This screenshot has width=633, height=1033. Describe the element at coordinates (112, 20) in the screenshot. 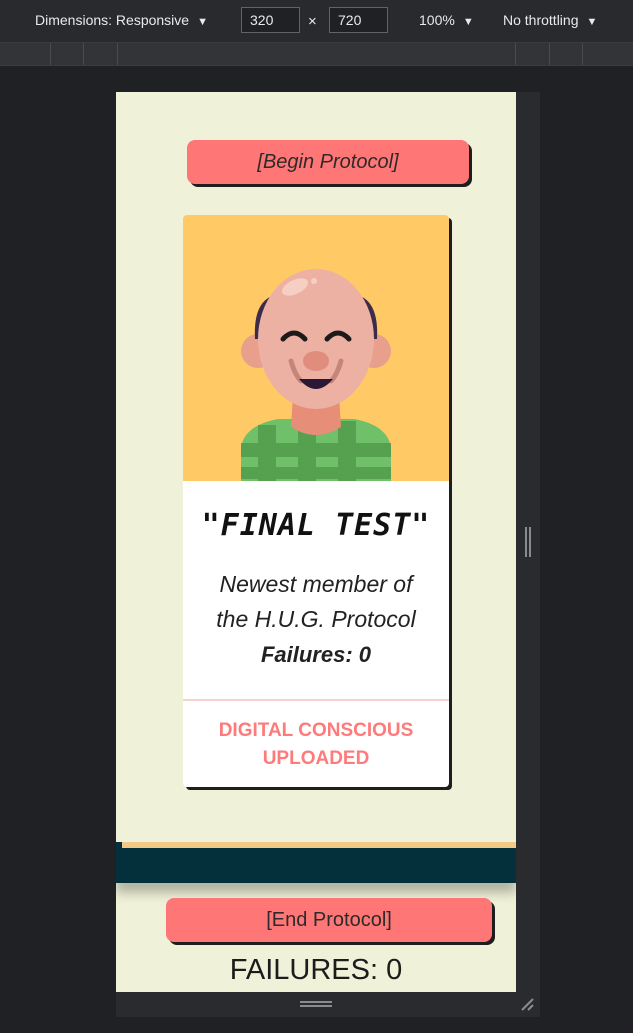

I see `dimensions-label: Dimensions: Responsive` at that location.